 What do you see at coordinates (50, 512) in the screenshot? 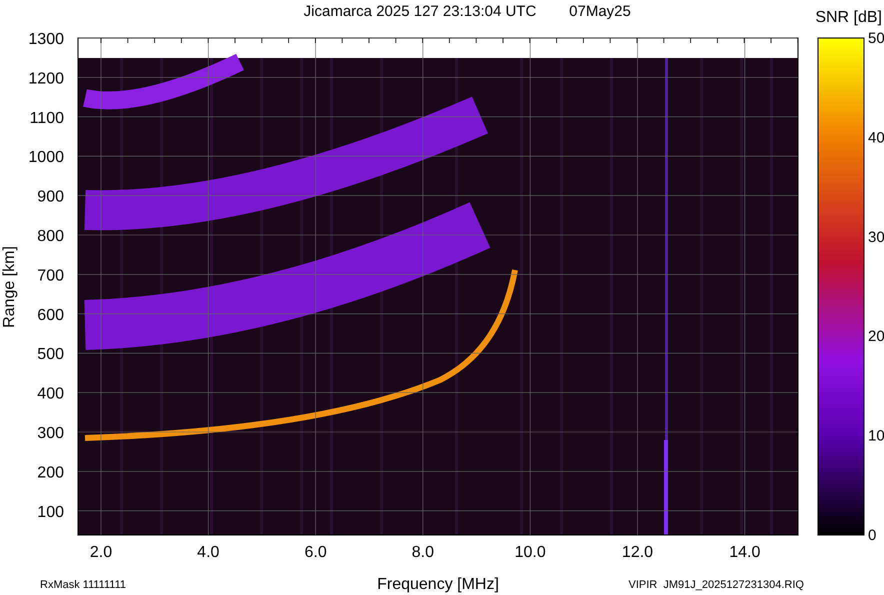
I see `axis-tick-label: 100` at bounding box center [50, 512].